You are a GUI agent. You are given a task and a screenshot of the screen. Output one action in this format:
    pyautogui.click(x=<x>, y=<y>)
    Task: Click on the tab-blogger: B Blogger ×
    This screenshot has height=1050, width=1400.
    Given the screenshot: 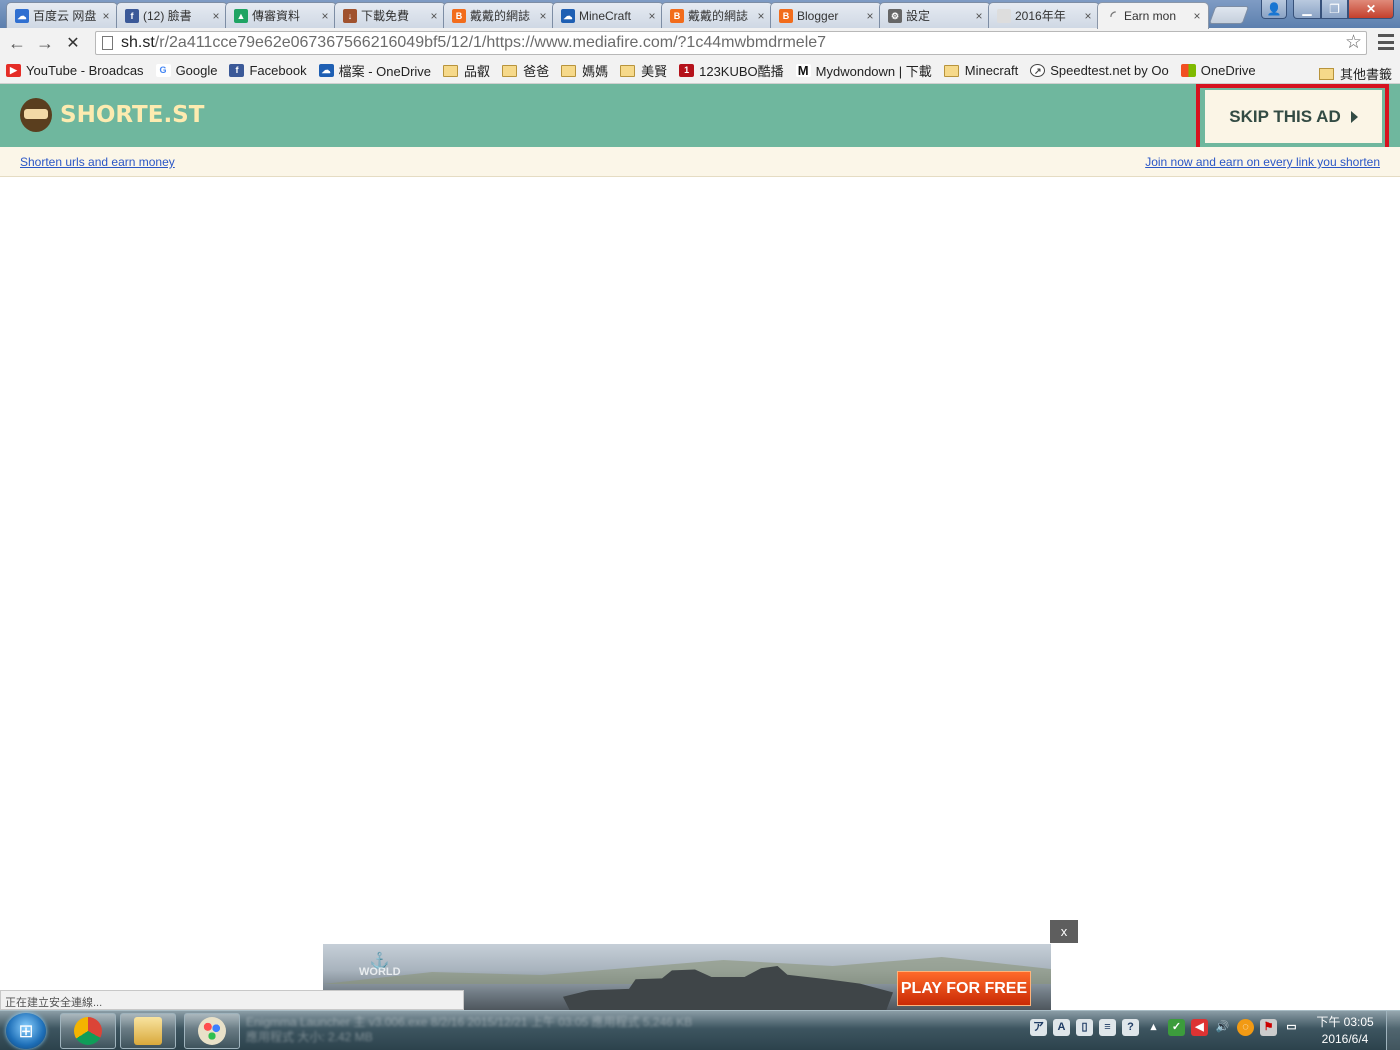 What is the action you would take?
    pyautogui.click(x=826, y=15)
    